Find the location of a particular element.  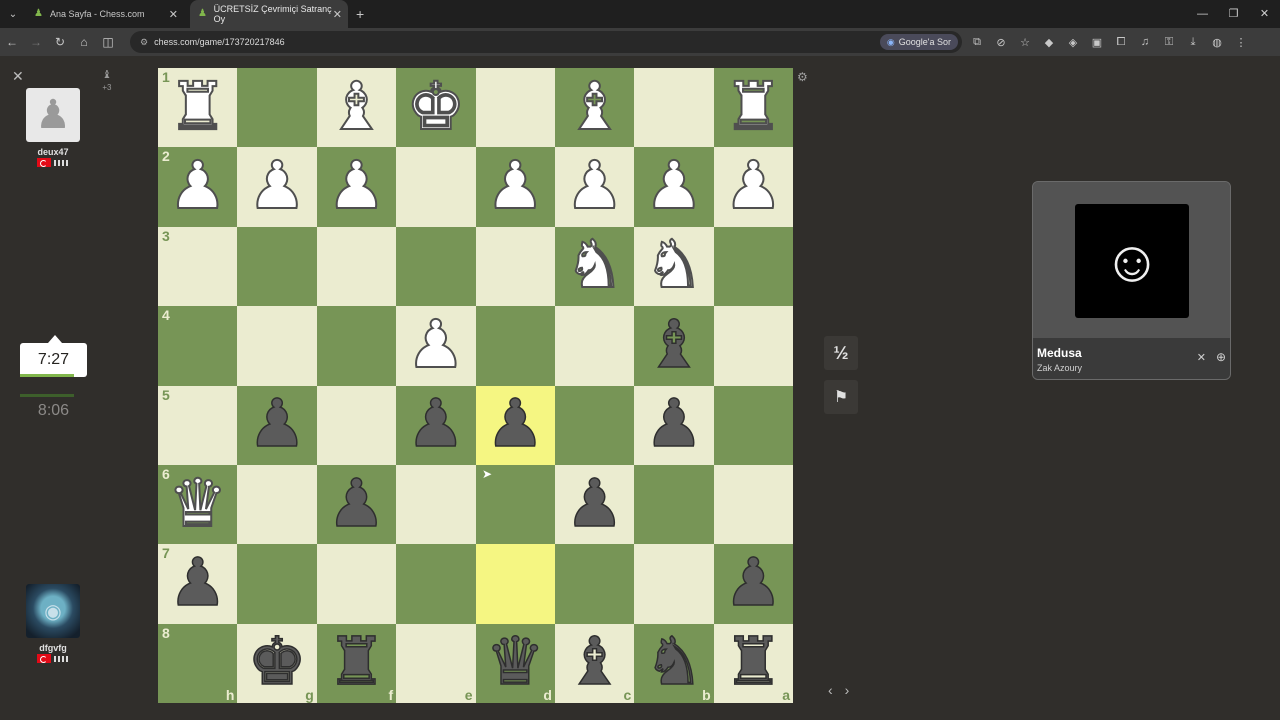

square-d8: d ♛ is located at coordinates (515, 663).